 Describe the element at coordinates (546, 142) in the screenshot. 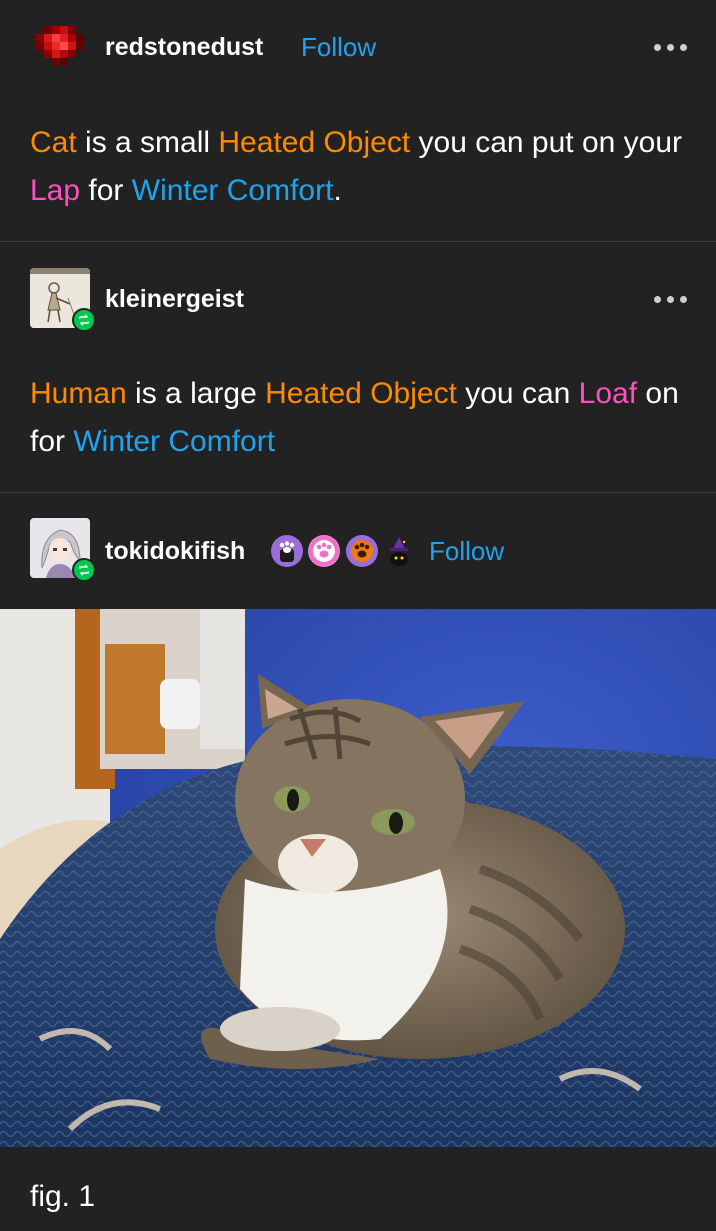

I see `text-segment: you can put on your` at that location.